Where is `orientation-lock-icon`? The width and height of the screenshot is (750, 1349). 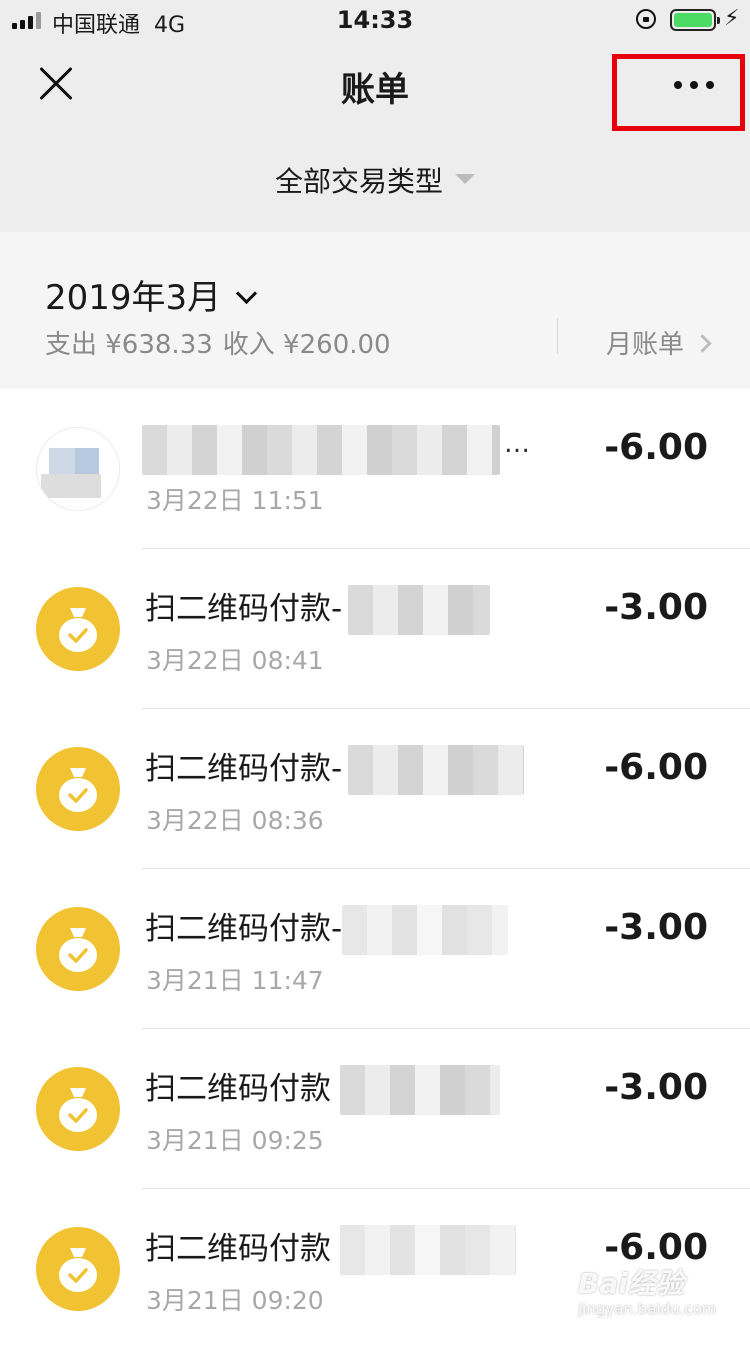
orientation-lock-icon is located at coordinates (646, 19).